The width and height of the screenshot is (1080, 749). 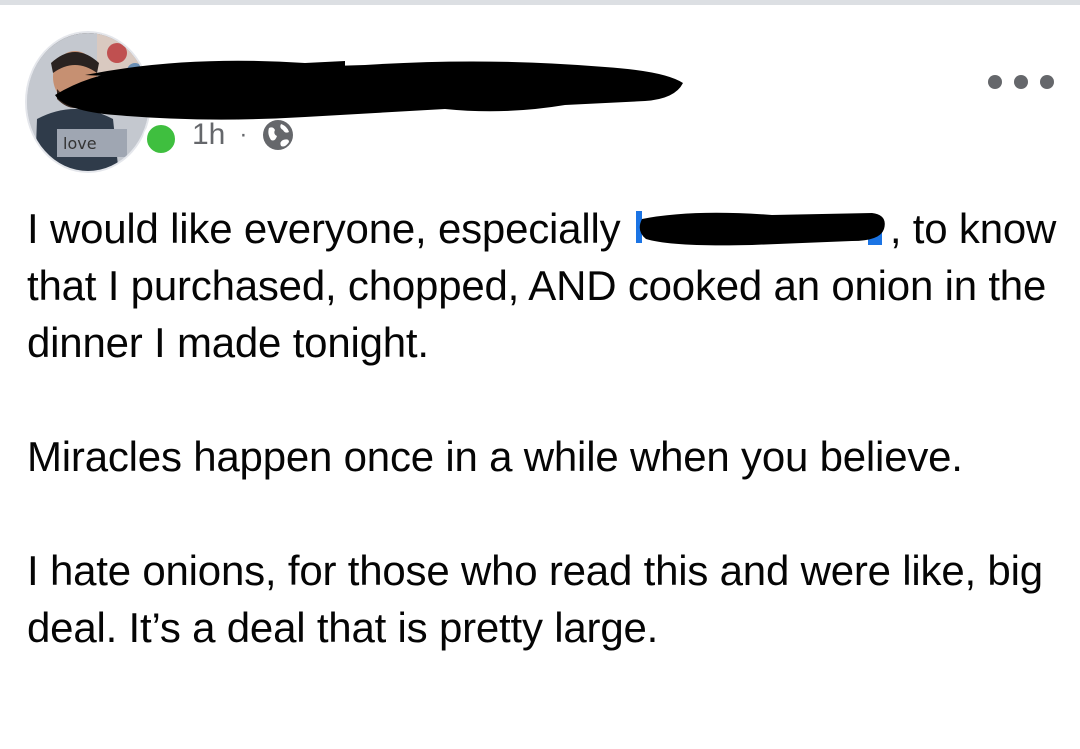 I want to click on more-options-button, so click(x=1021, y=82).